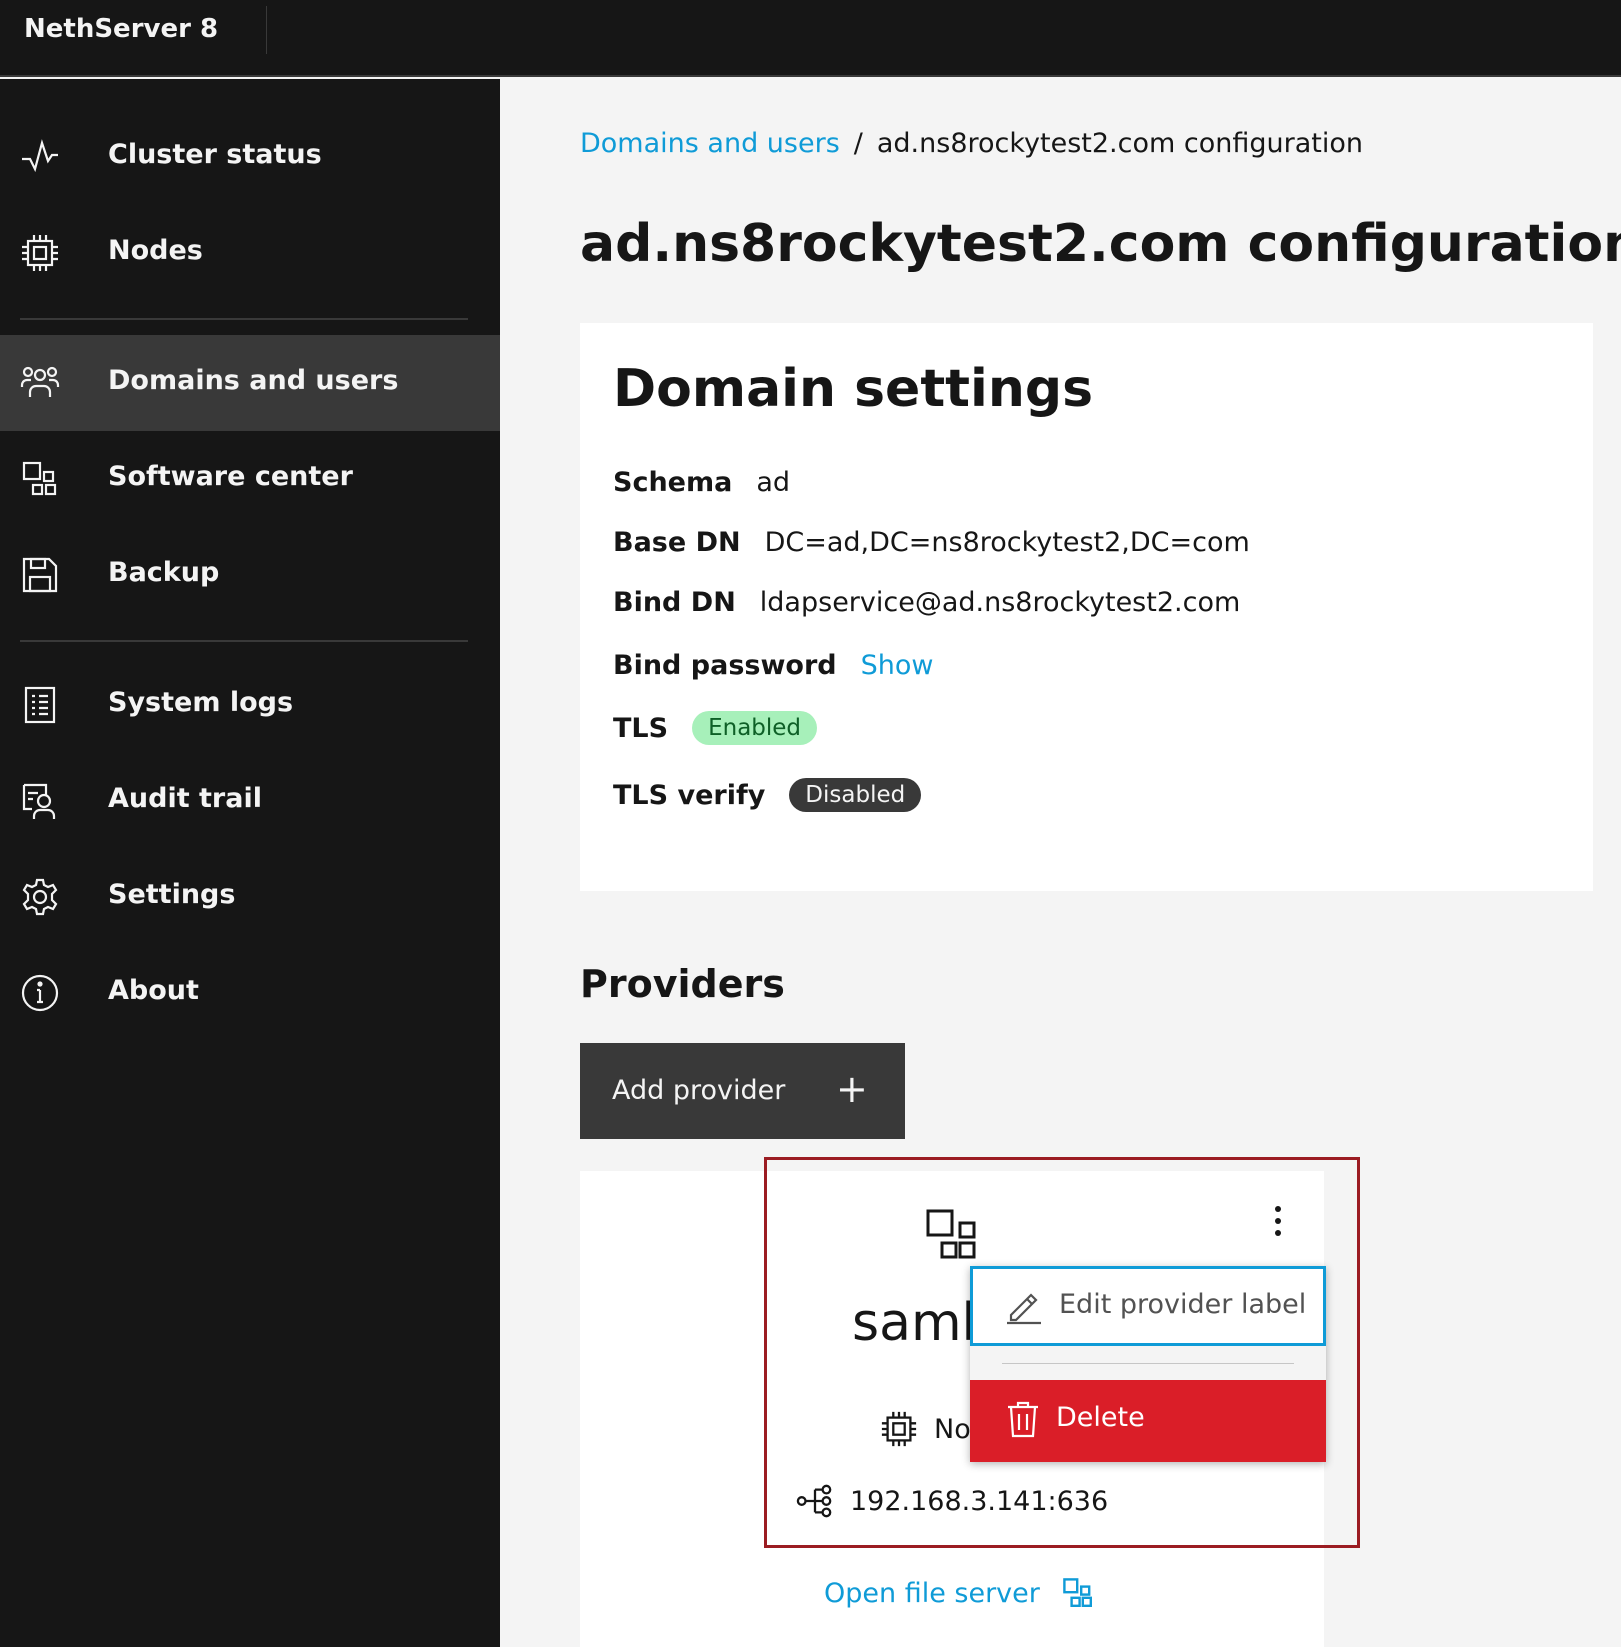 The width and height of the screenshot is (1621, 1647). I want to click on breadcrumb-link-domains-and-users: Domains and users, so click(710, 143).